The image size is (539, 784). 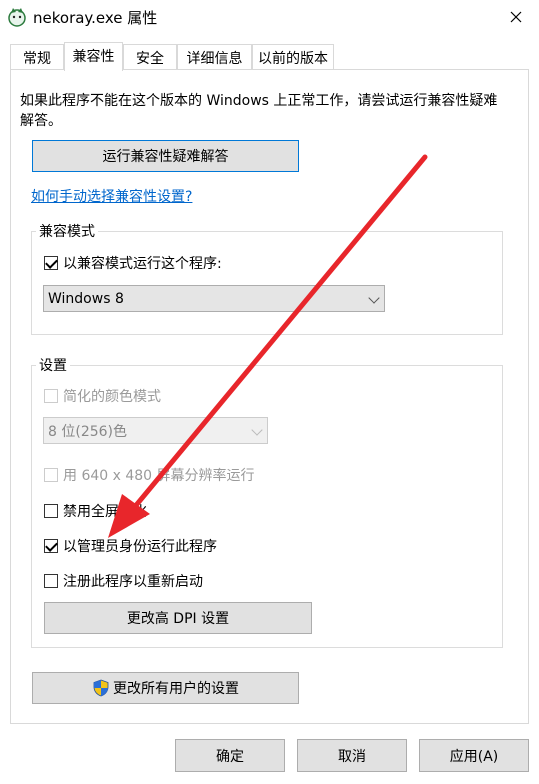 I want to click on os-select-value: Windows 8, so click(x=86, y=298).